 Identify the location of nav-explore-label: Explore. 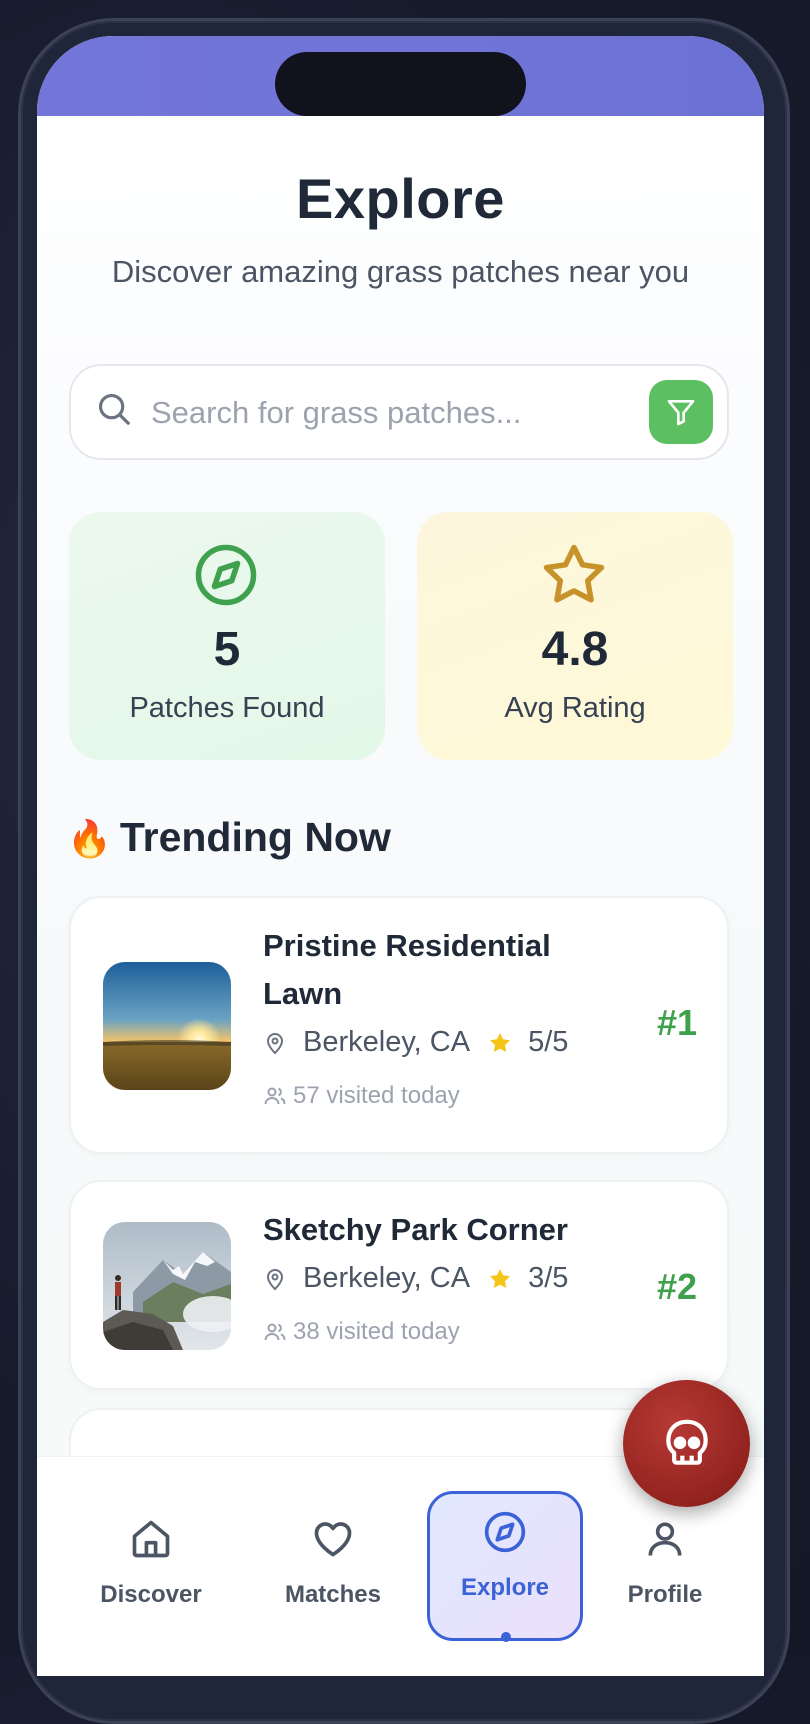
(505, 1587).